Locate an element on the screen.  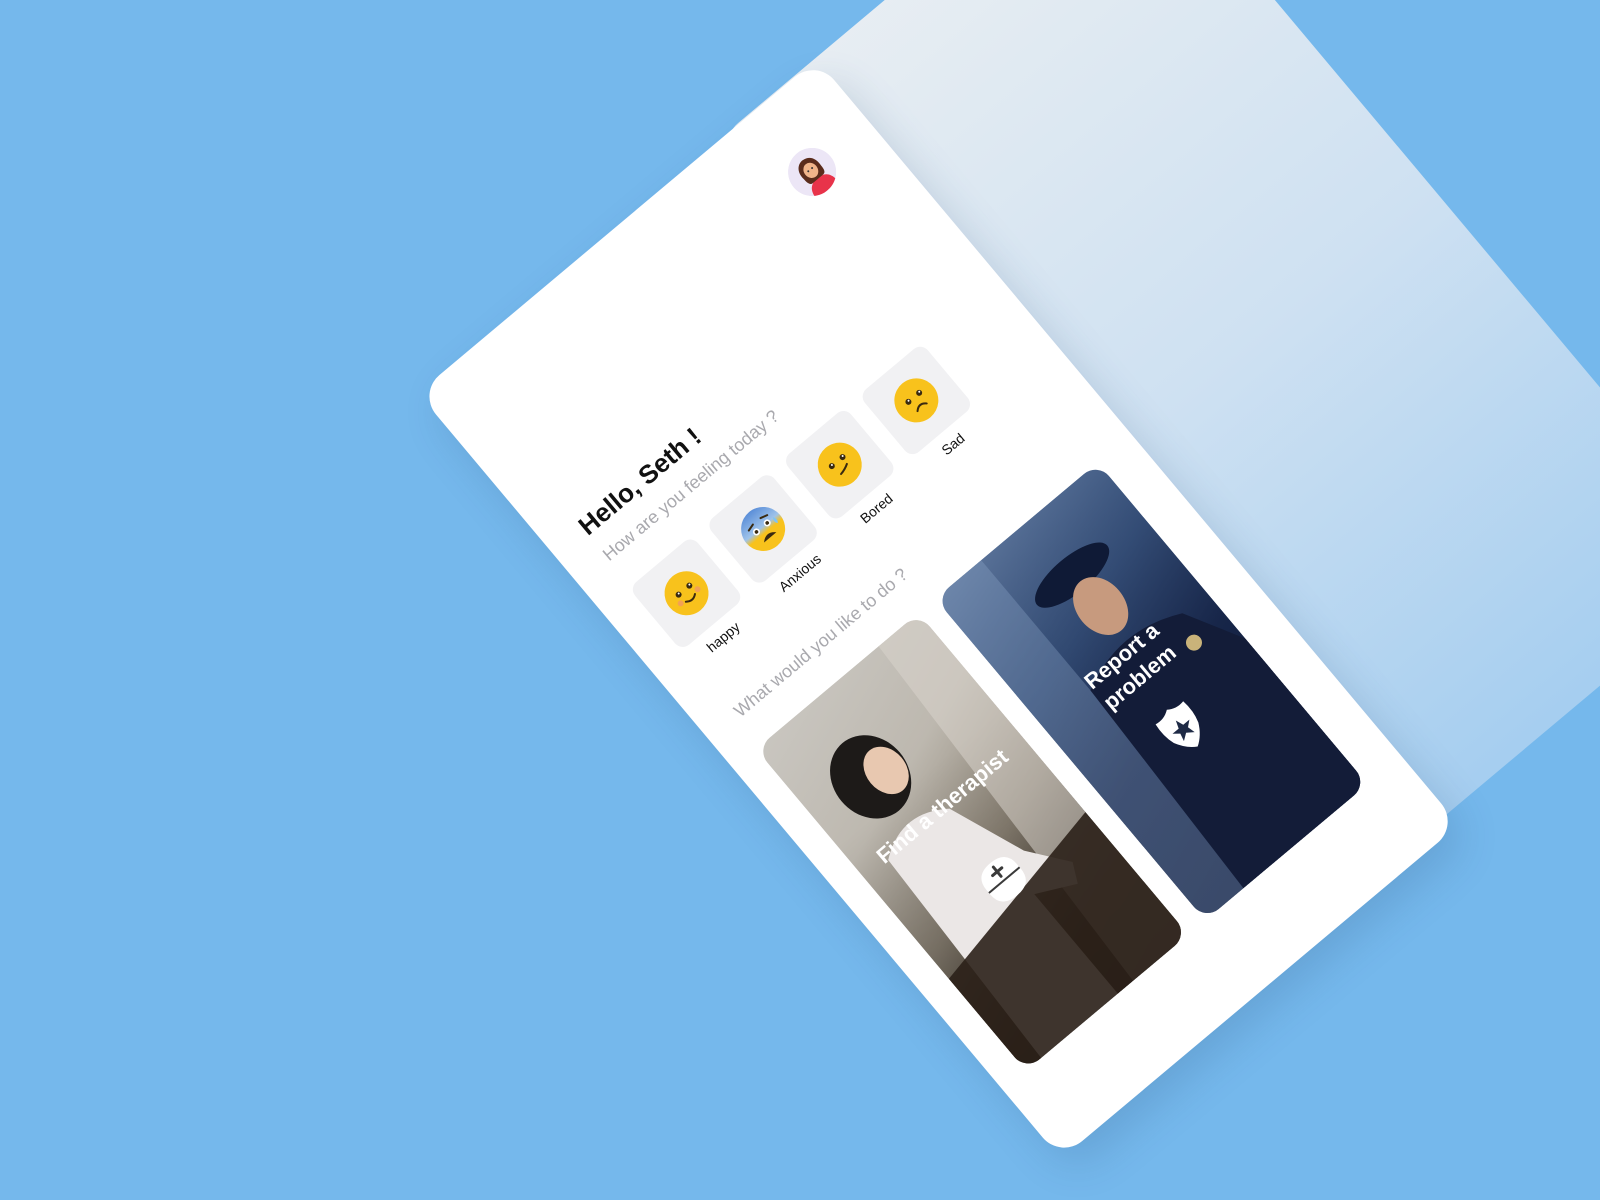
avatar is located at coordinates (812, 172).